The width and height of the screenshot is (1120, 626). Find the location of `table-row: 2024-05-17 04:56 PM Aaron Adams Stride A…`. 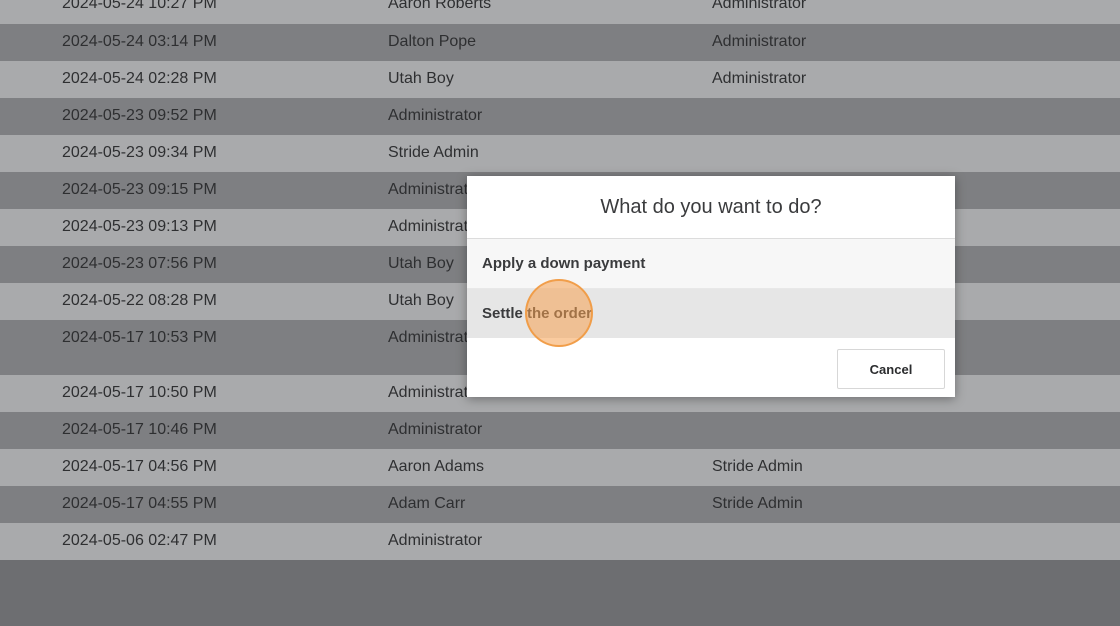

table-row: 2024-05-17 04:56 PM Aaron Adams Stride A… is located at coordinates (560, 467).